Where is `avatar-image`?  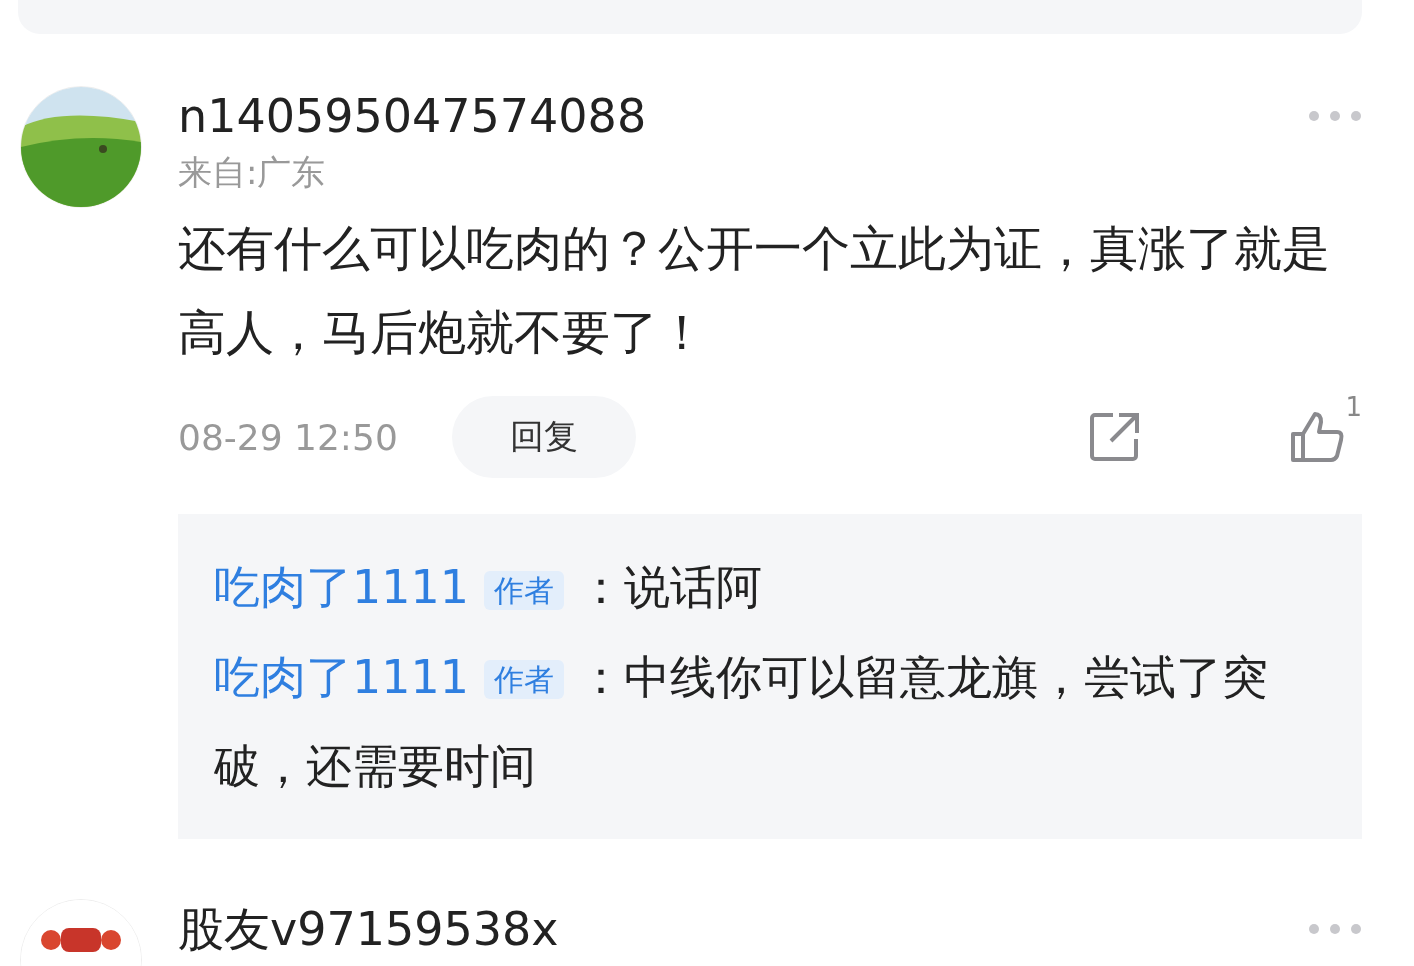 avatar-image is located at coordinates (81, 147).